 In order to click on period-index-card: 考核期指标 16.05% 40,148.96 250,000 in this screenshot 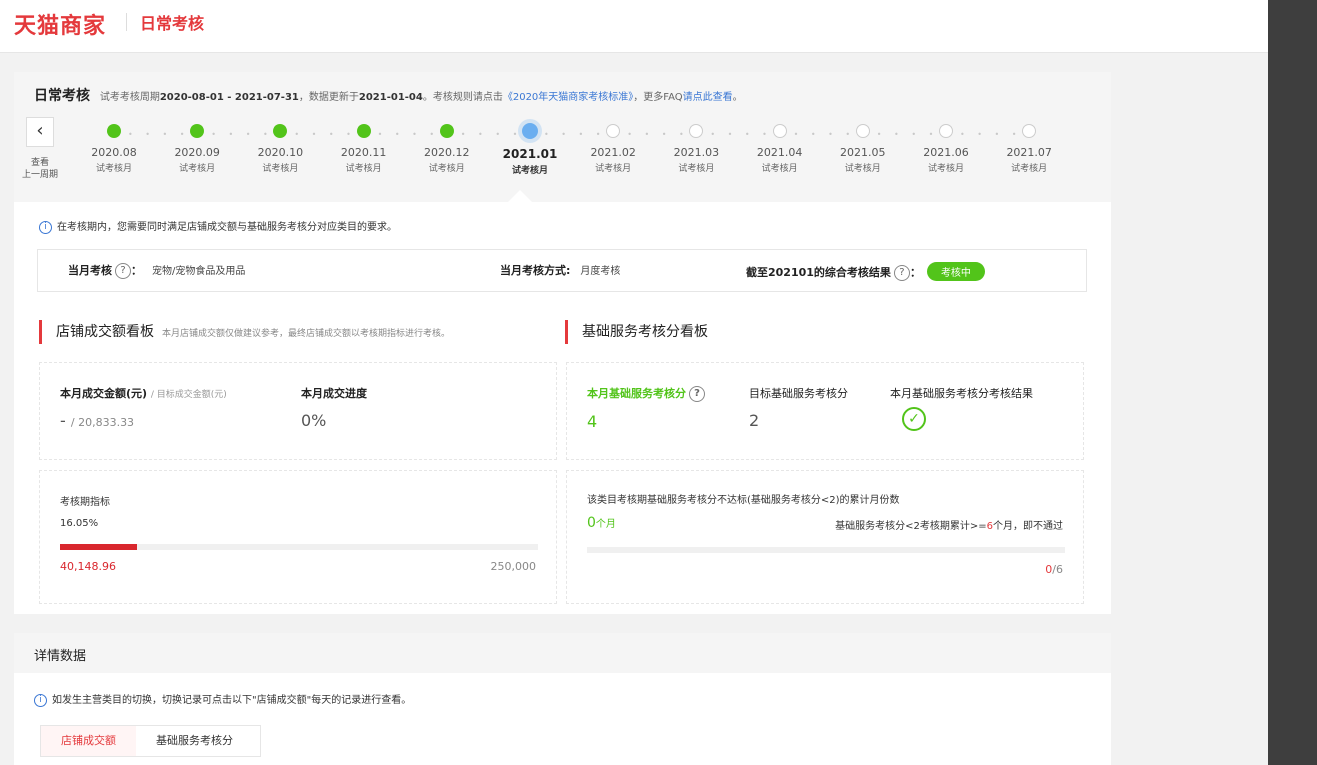, I will do `click(298, 537)`.